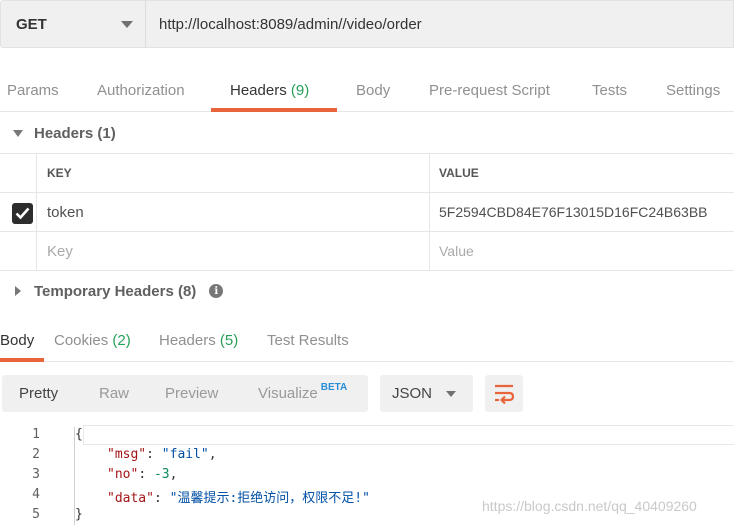 The height and width of the screenshot is (526, 734). Describe the element at coordinates (373, 91) in the screenshot. I see `tab-body: Body` at that location.